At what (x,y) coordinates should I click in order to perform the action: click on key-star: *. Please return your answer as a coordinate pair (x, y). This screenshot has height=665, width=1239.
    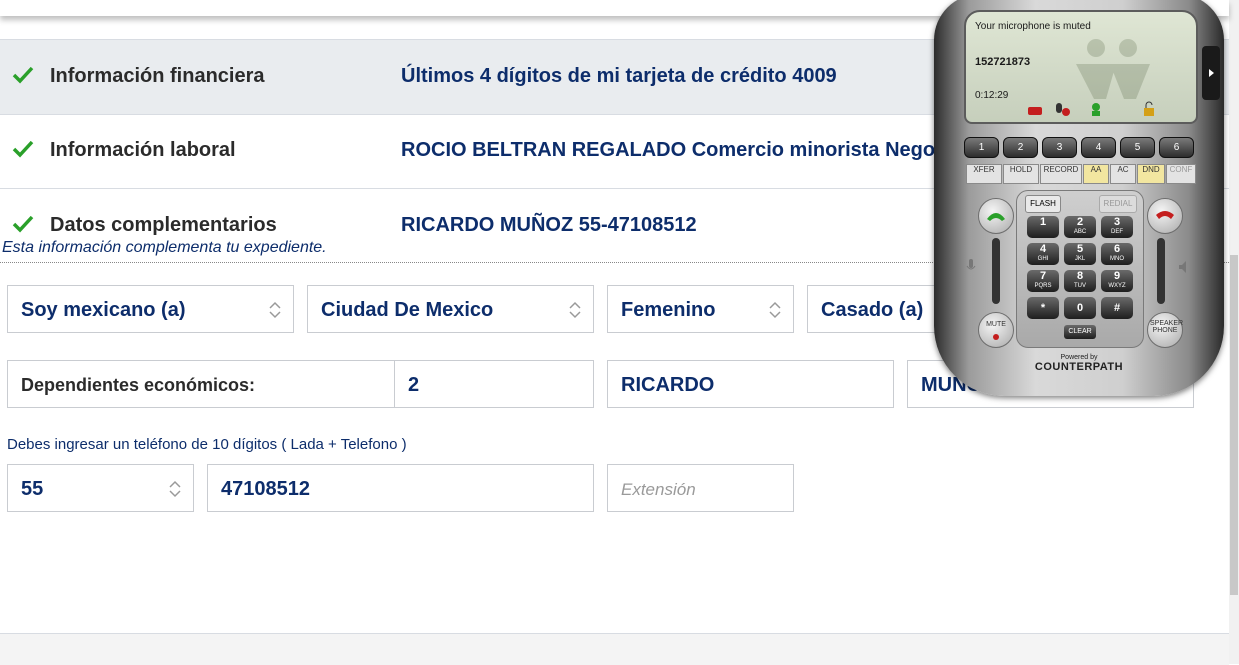
    Looking at the image, I should click on (1043, 308).